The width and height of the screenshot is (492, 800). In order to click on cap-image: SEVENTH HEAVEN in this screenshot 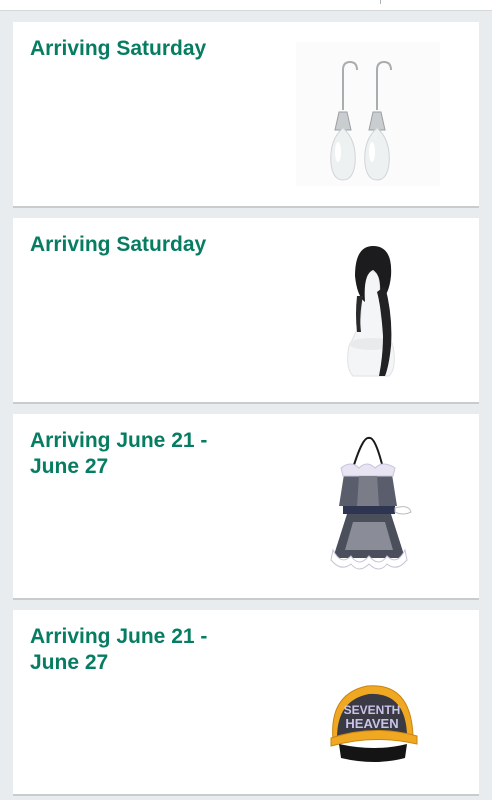, I will do `click(368, 702)`.